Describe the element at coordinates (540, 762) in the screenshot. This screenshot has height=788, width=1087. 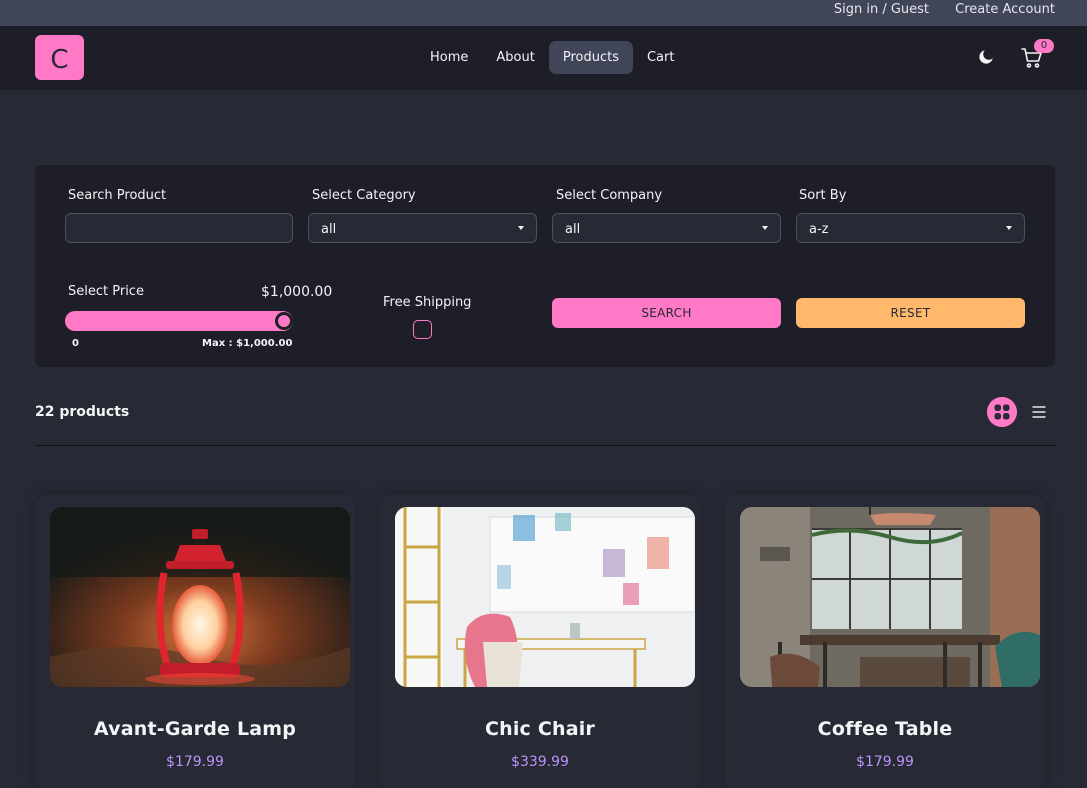
I see `product-price: $339.99` at that location.